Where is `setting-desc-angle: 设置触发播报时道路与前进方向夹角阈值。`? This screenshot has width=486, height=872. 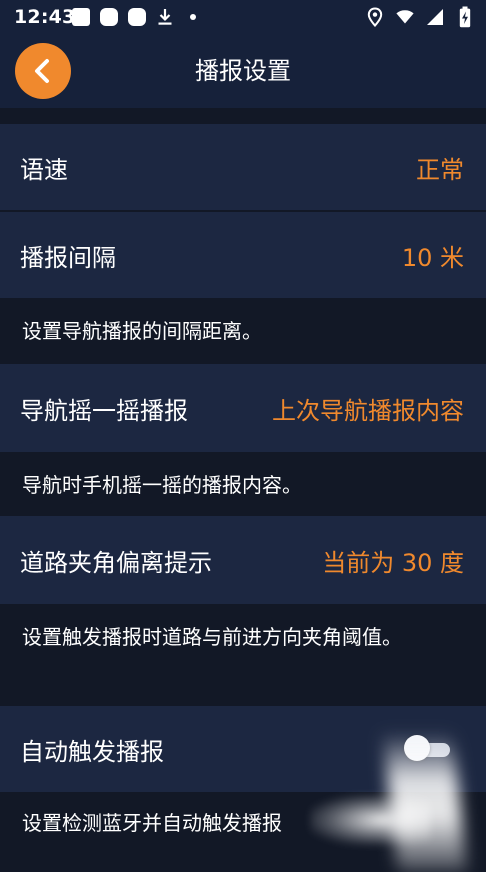 setting-desc-angle: 设置触发播报时道路与前进方向夹角阈值。 is located at coordinates (243, 655).